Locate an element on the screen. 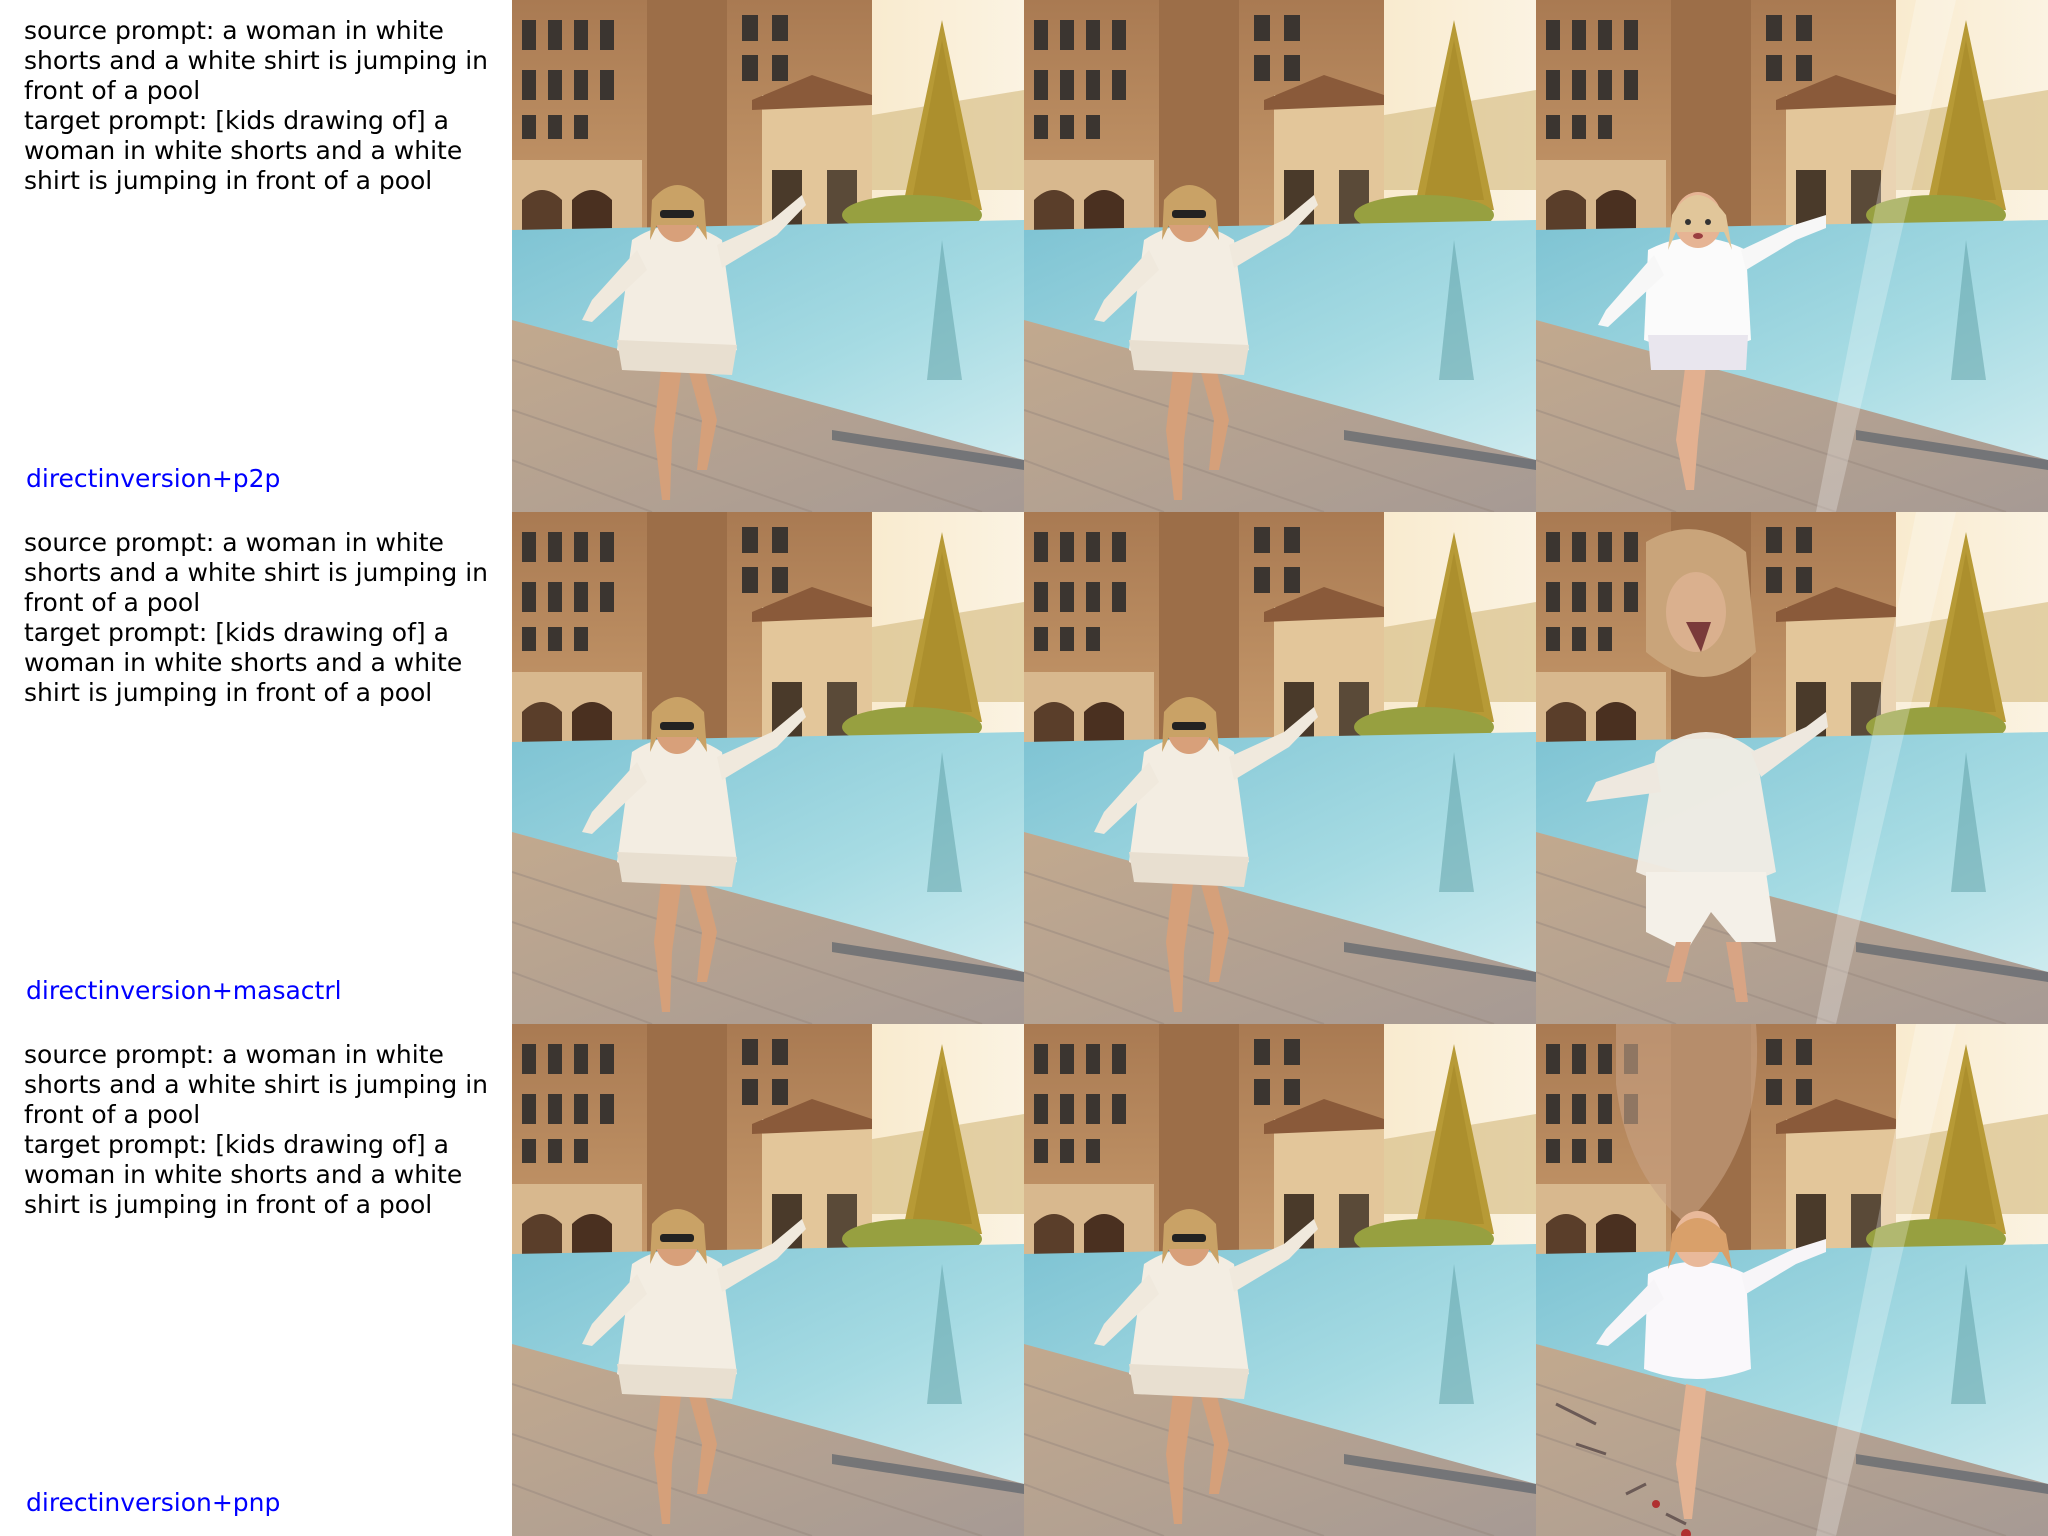  method-label: directinversion+masactrl is located at coordinates (184, 990).